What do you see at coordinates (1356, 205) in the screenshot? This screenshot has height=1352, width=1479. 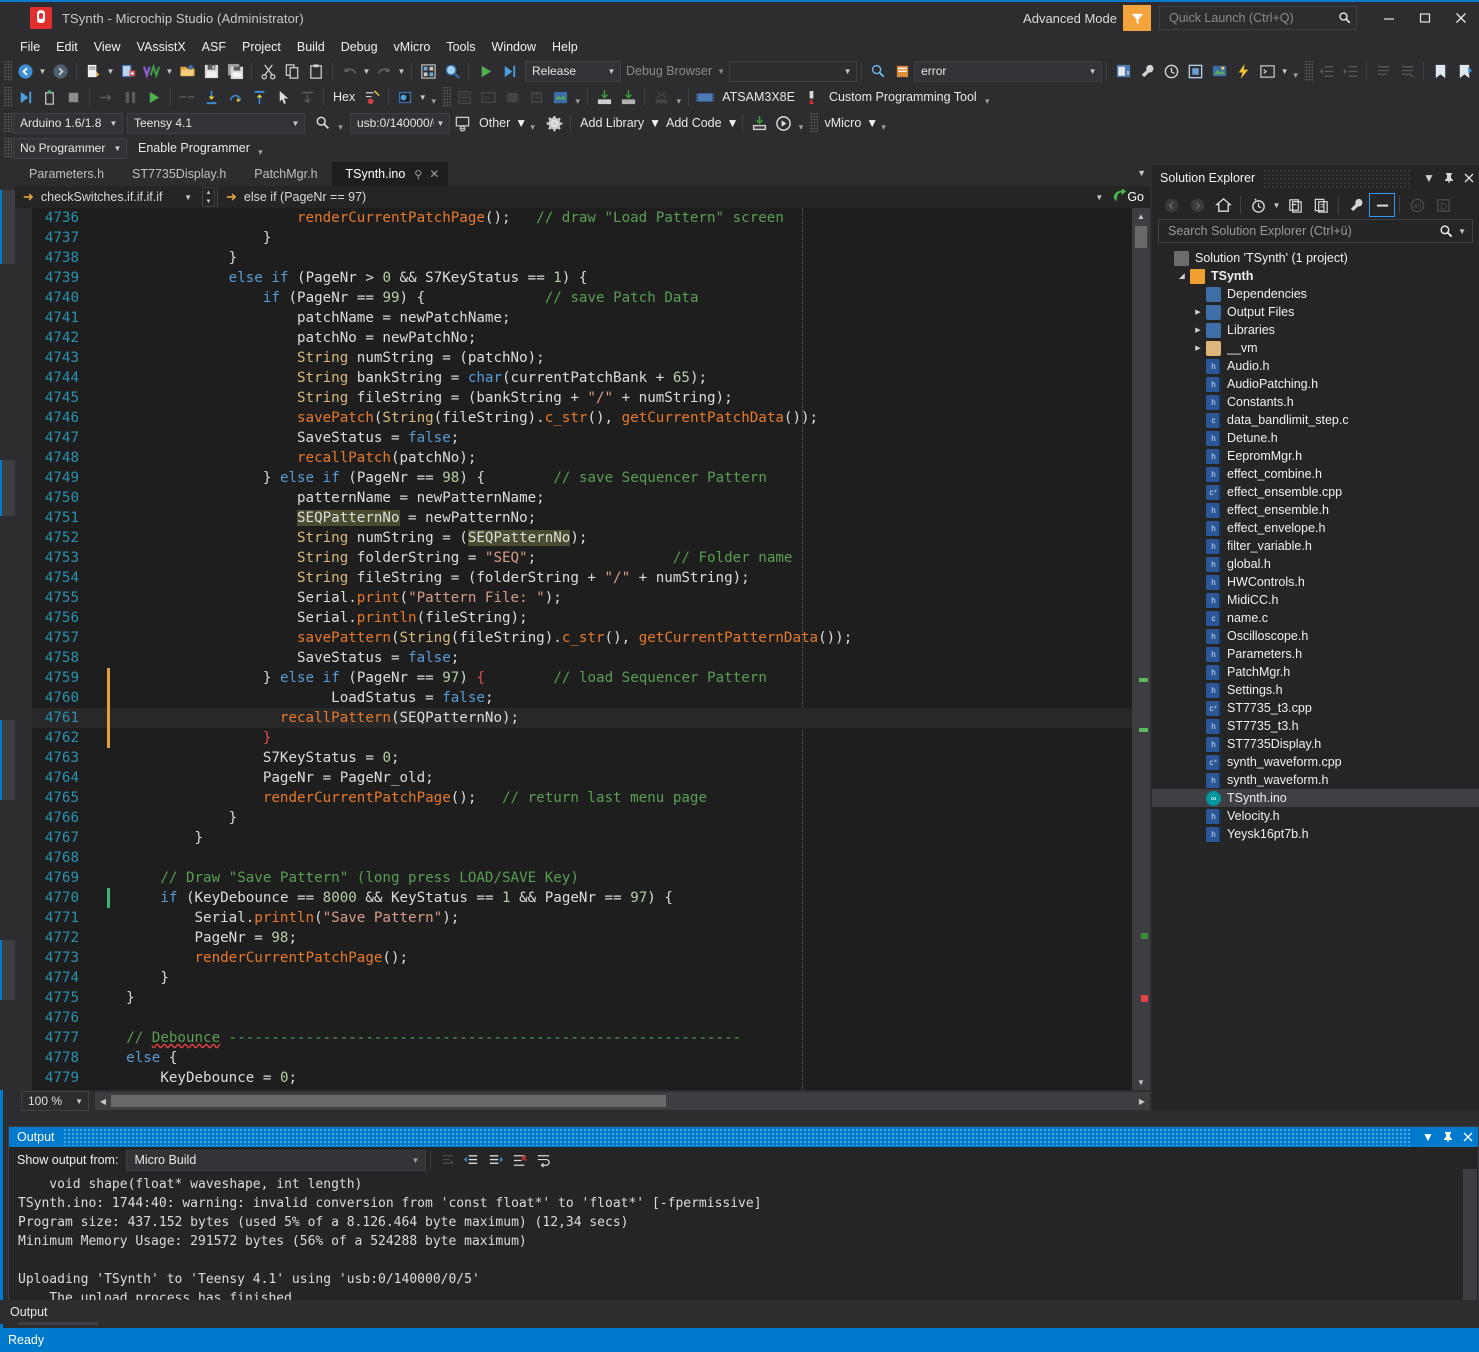 I see `properties-wrench-icon` at bounding box center [1356, 205].